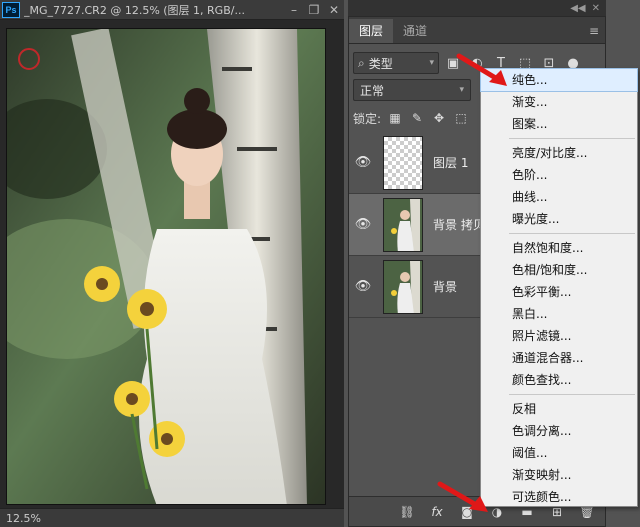  What do you see at coordinates (445, 286) in the screenshot?
I see `layer-name: 背景` at bounding box center [445, 286].